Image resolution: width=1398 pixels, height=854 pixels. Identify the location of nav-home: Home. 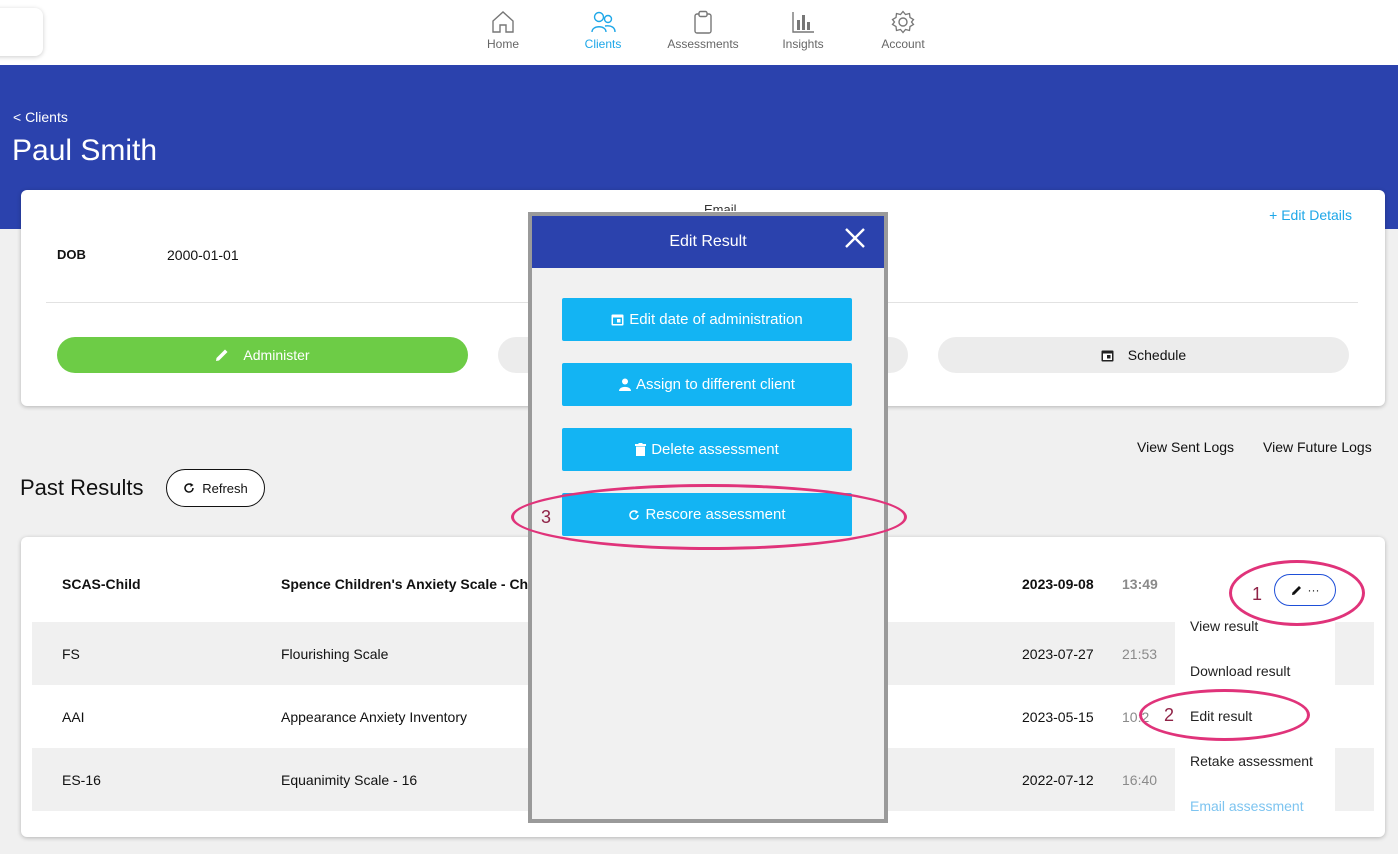
(503, 30).